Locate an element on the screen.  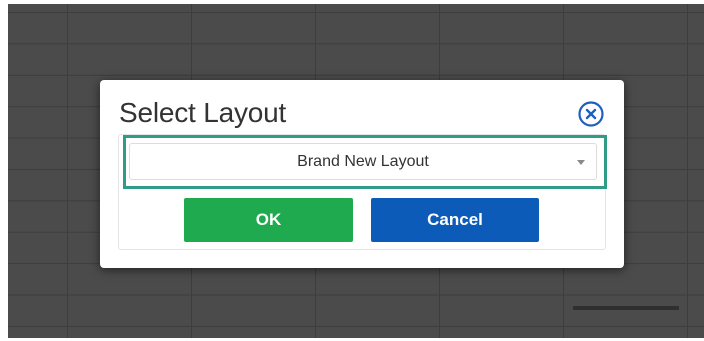
close-button is located at coordinates (591, 114).